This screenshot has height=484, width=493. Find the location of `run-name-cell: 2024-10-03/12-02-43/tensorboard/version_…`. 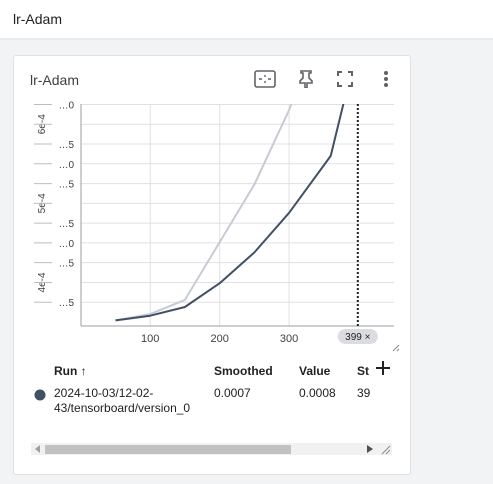

run-name-cell: 2024-10-03/12-02-43/tensorboard/version_… is located at coordinates (122, 400).